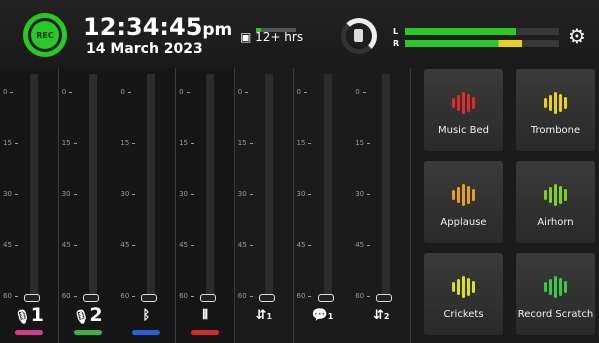 This screenshot has height=343, width=599. I want to click on sound-pad-music-bed: Music Bed, so click(463, 110).